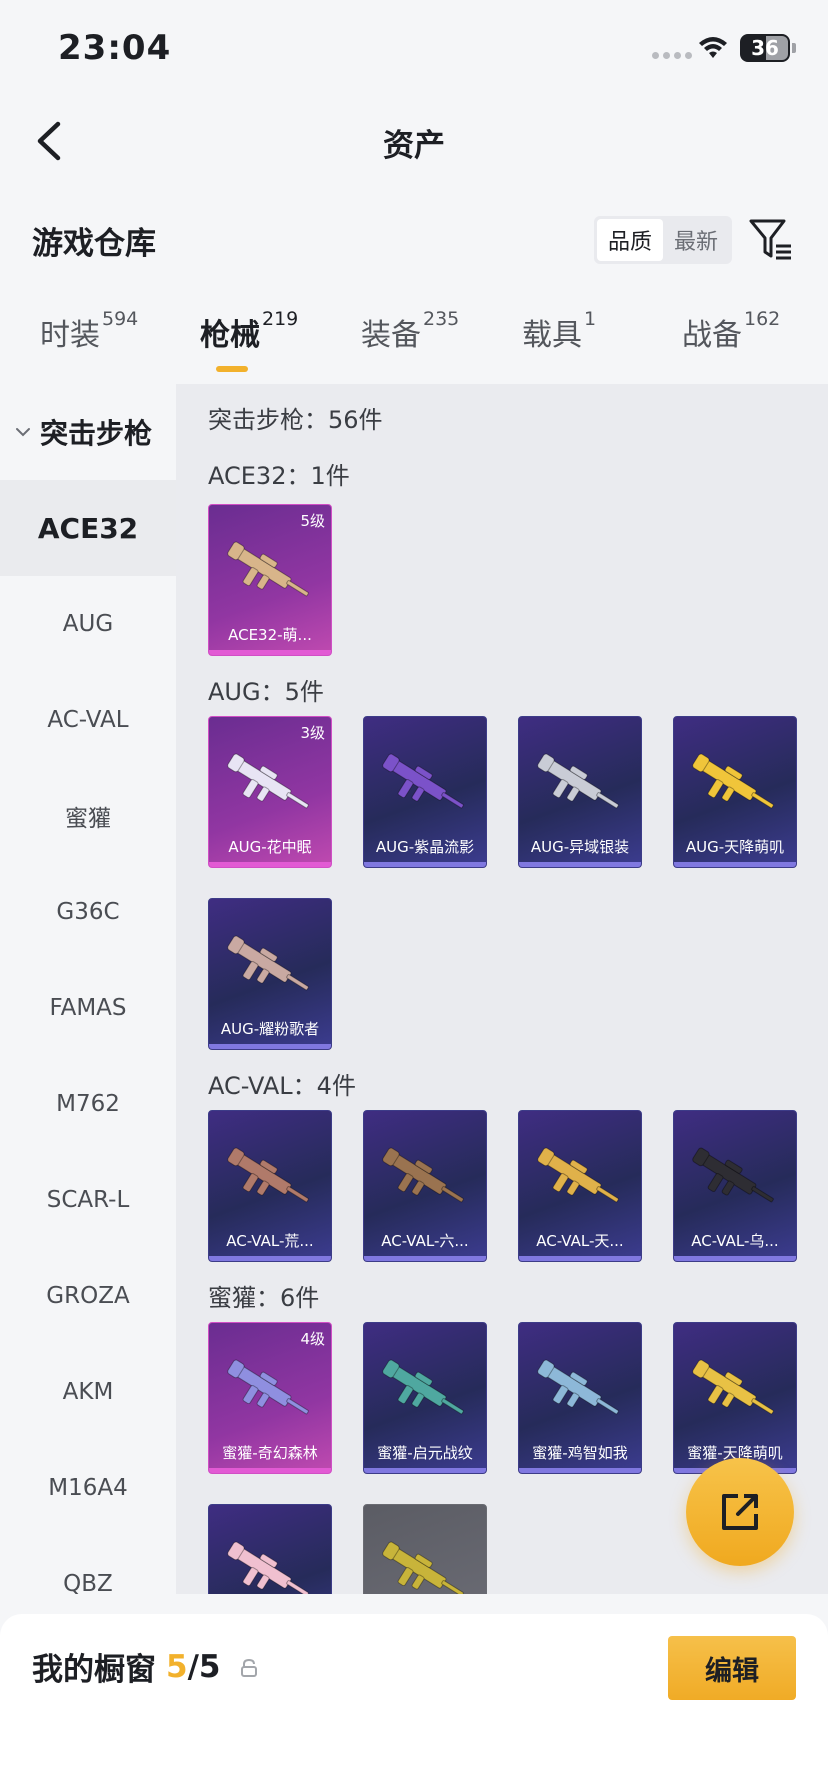 The width and height of the screenshot is (828, 1792). What do you see at coordinates (425, 847) in the screenshot?
I see `card-name: AUG-紫晶流影` at bounding box center [425, 847].